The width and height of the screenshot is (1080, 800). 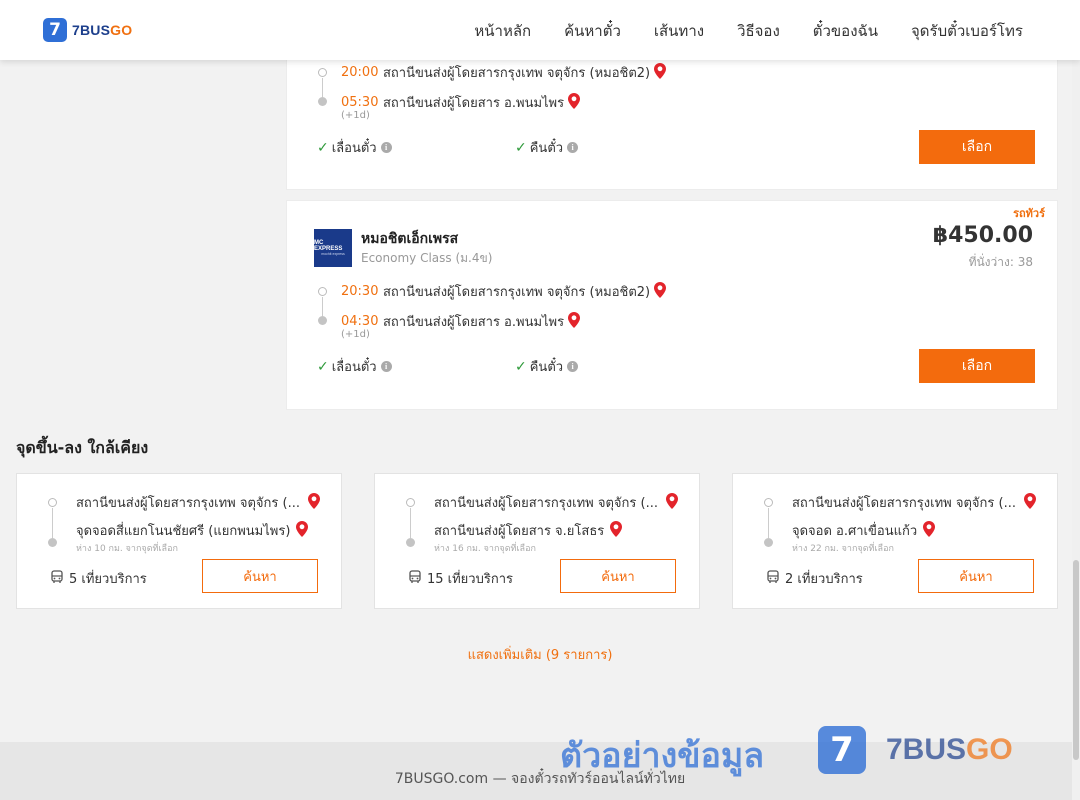 What do you see at coordinates (127, 549) in the screenshot?
I see `nearby-distance: ห่าง 10 กม. จากจุดที่เลือก` at bounding box center [127, 549].